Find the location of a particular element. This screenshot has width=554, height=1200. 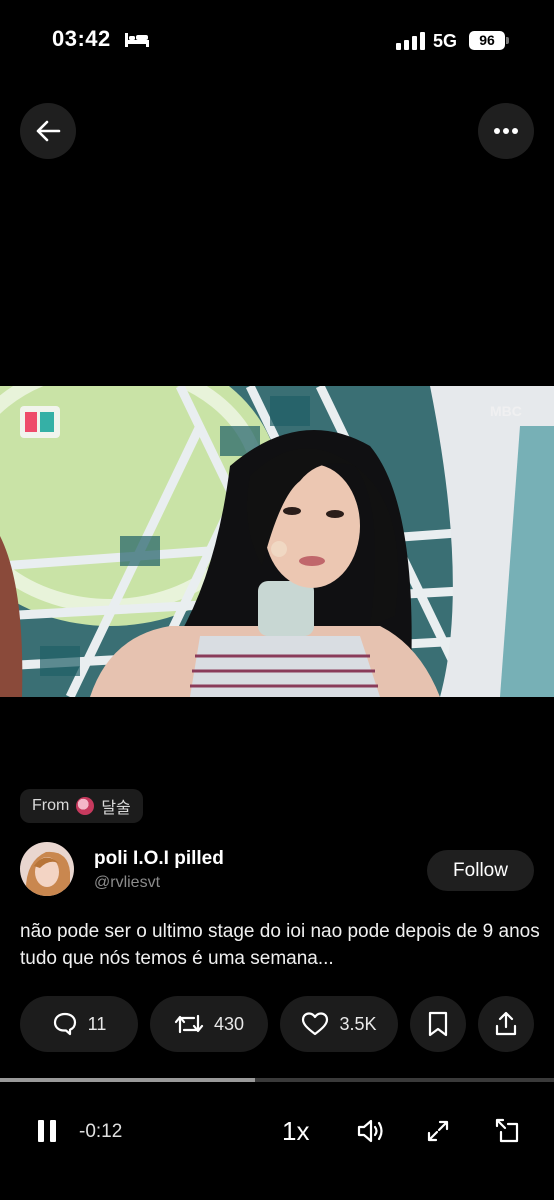

back-button is located at coordinates (48, 131).